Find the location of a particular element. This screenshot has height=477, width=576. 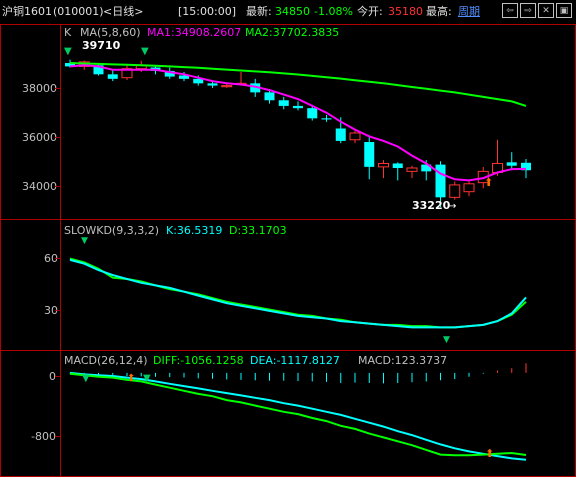

y-tick-34000: 34000 is located at coordinates (39, 186).